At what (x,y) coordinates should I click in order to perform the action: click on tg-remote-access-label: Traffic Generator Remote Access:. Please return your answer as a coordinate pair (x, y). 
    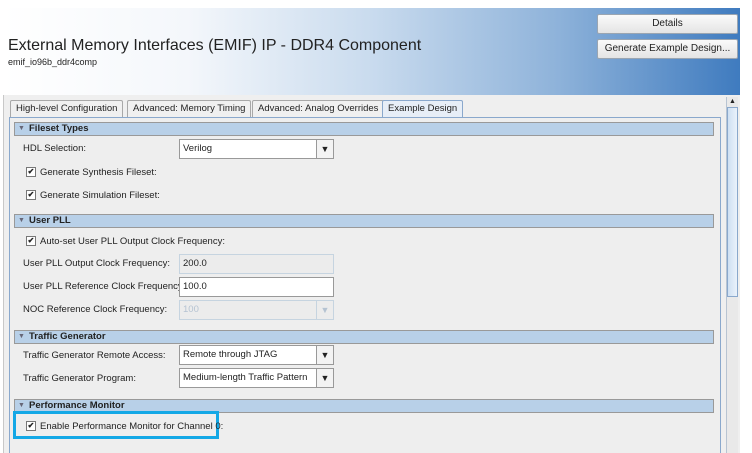
    Looking at the image, I should click on (94, 355).